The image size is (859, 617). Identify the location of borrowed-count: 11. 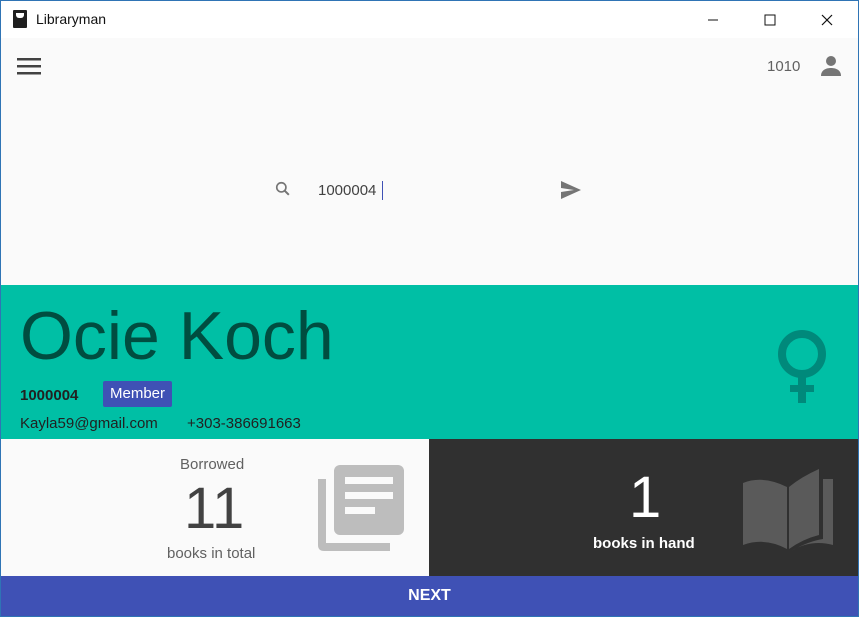
(214, 508).